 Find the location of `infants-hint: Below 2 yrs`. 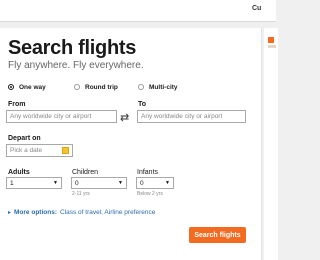

infants-hint: Below 2 yrs is located at coordinates (150, 194).